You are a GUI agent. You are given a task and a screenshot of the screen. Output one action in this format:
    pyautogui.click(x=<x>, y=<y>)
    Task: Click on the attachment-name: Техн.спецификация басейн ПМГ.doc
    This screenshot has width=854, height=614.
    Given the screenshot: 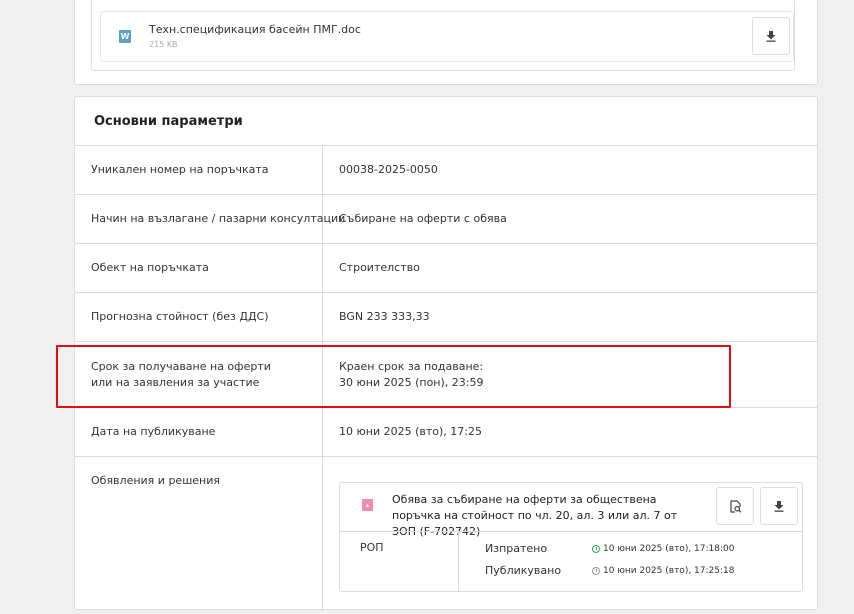 What is the action you would take?
    pyautogui.click(x=255, y=29)
    